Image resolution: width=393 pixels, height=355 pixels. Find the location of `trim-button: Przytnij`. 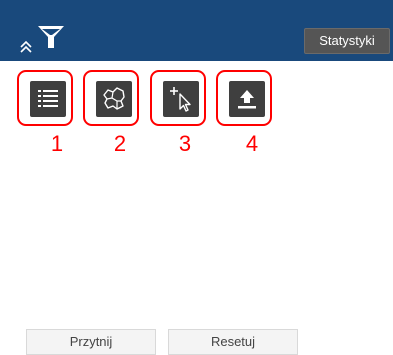

trim-button: Przytnij is located at coordinates (91, 342).